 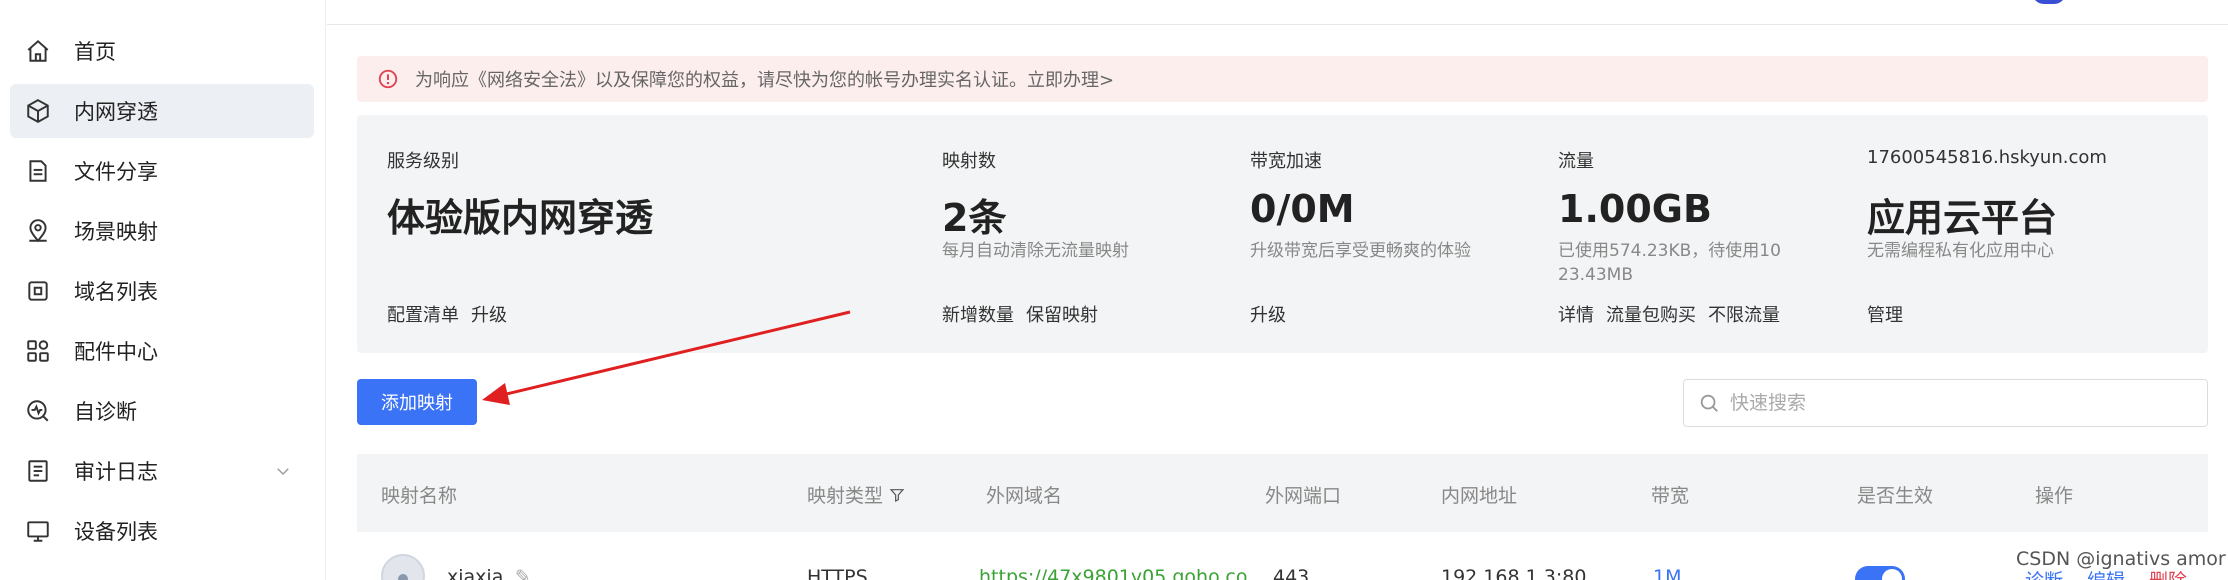 What do you see at coordinates (1268, 315) in the screenshot?
I see `bandwidth-upgrade-link: 升级` at bounding box center [1268, 315].